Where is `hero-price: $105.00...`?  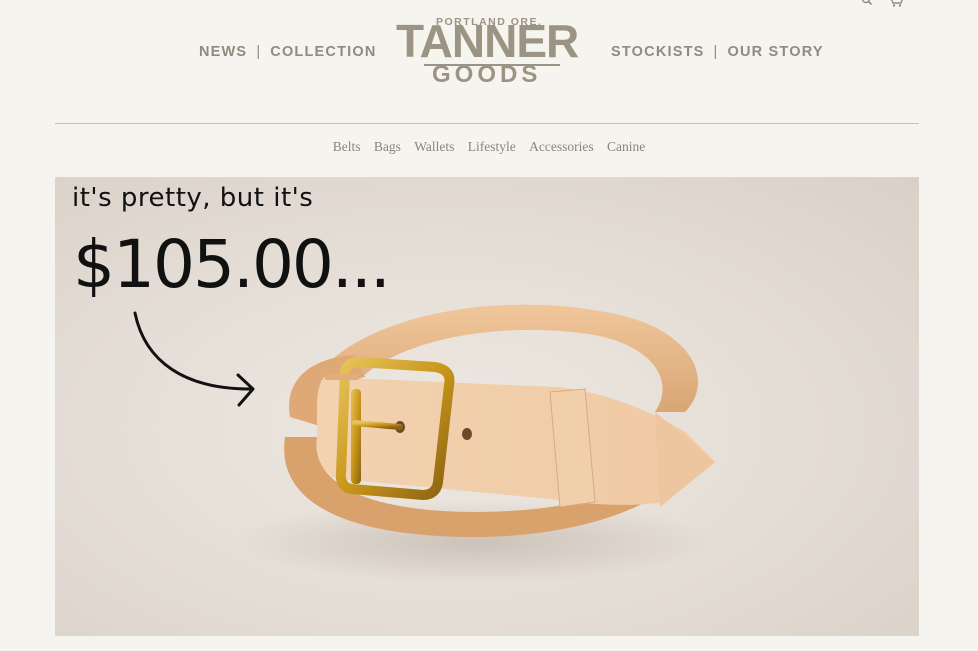 hero-price: $105.00... is located at coordinates (232, 264).